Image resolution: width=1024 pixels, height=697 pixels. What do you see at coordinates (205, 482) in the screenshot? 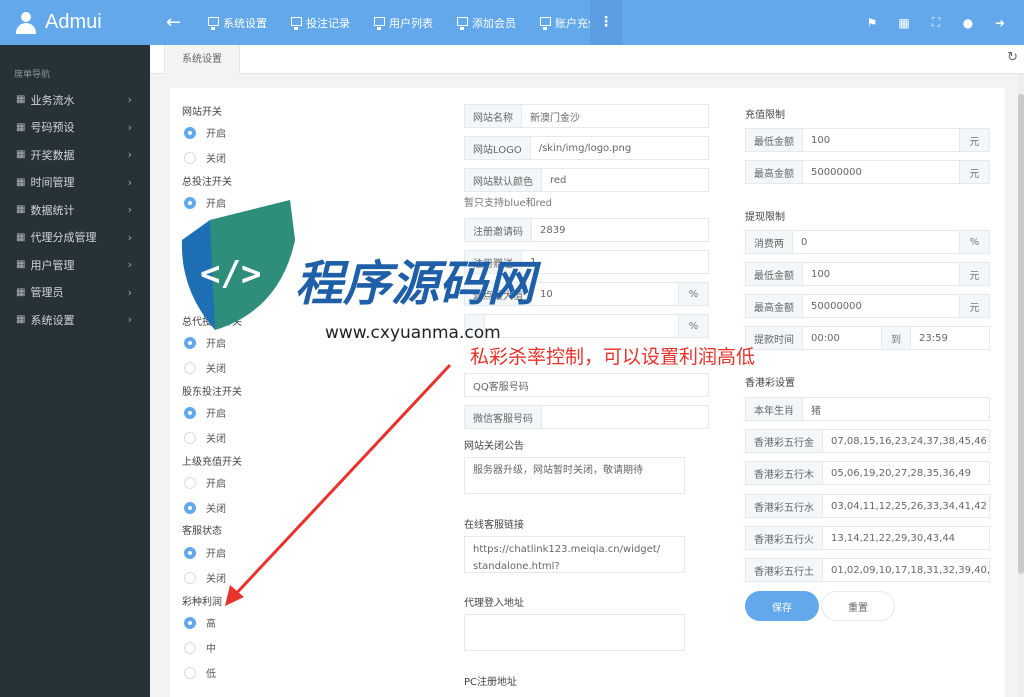
I see `upper-recharge-switch-on: 开启` at bounding box center [205, 482].